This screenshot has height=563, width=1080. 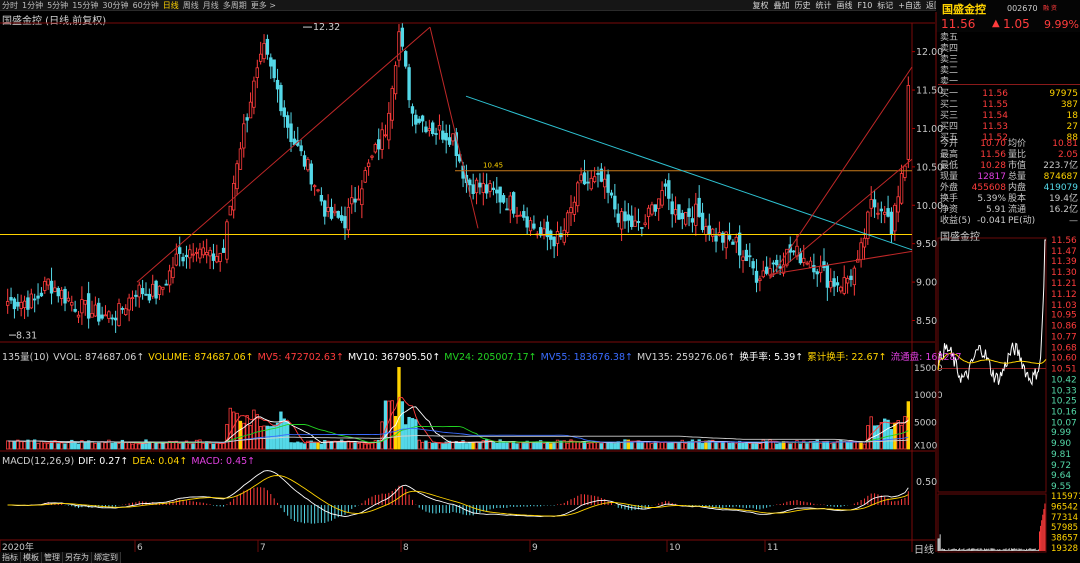 I want to click on indicator-value: MACD: 0.45↑, so click(x=223, y=461).